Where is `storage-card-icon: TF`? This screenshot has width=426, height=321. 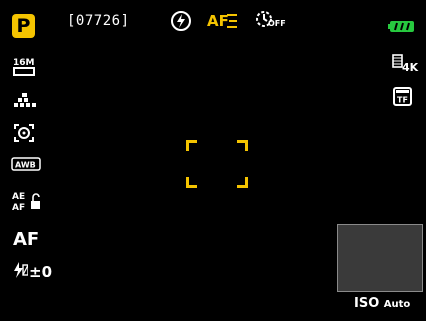
storage-card-icon: TF is located at coordinates (403, 99).